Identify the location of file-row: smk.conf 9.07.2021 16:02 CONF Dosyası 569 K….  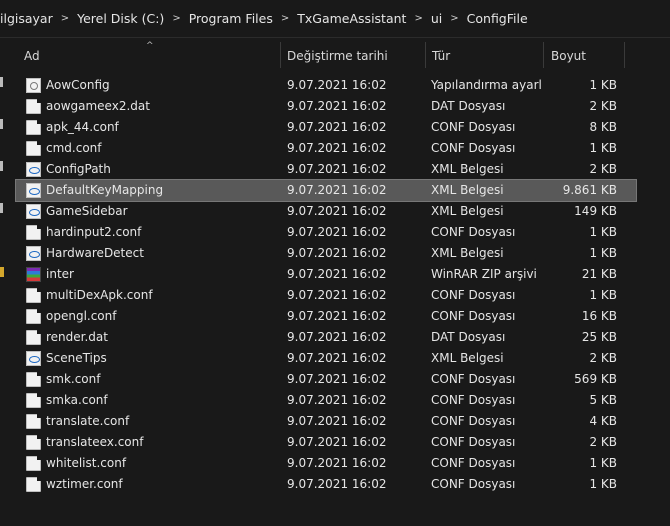
(326, 379).